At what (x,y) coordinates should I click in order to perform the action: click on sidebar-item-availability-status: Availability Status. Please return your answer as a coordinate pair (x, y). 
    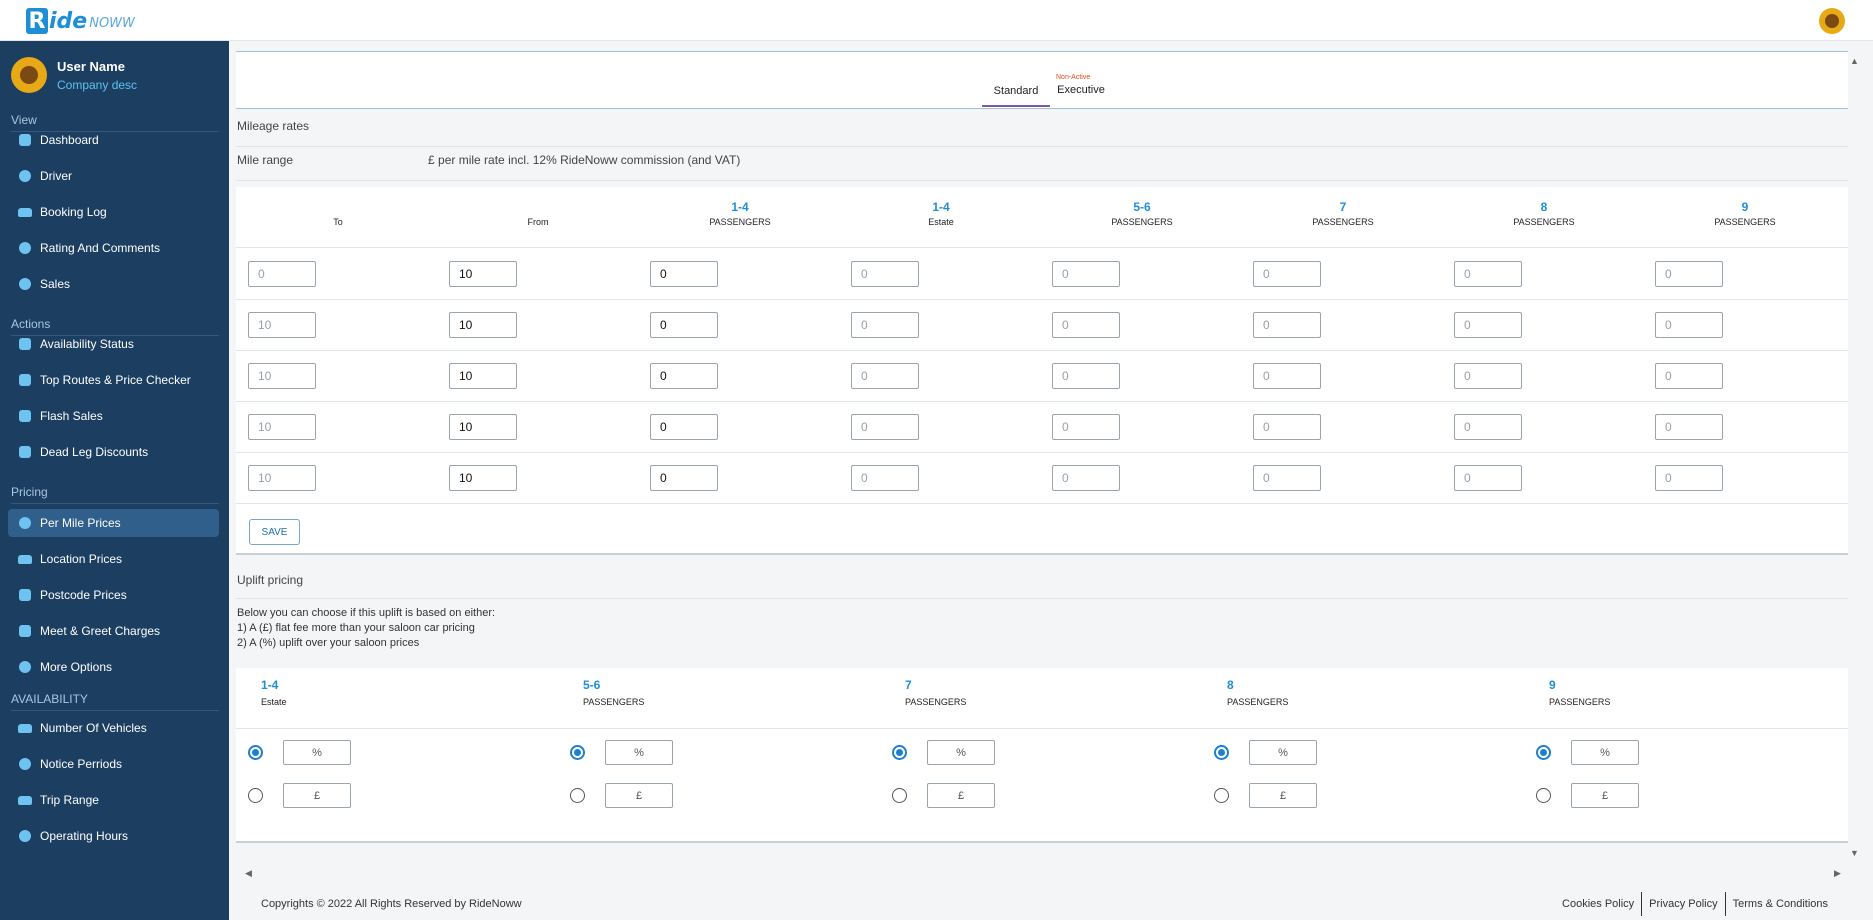
    Looking at the image, I should click on (113, 344).